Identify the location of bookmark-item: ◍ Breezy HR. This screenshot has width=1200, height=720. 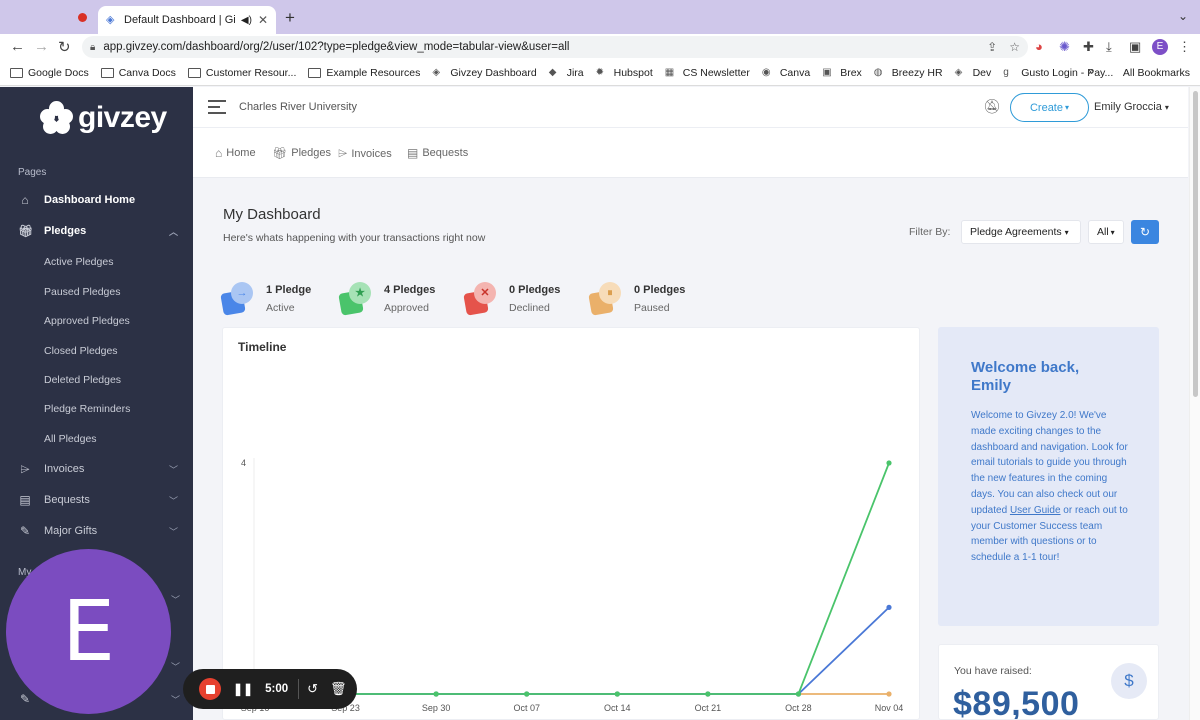
(908, 73).